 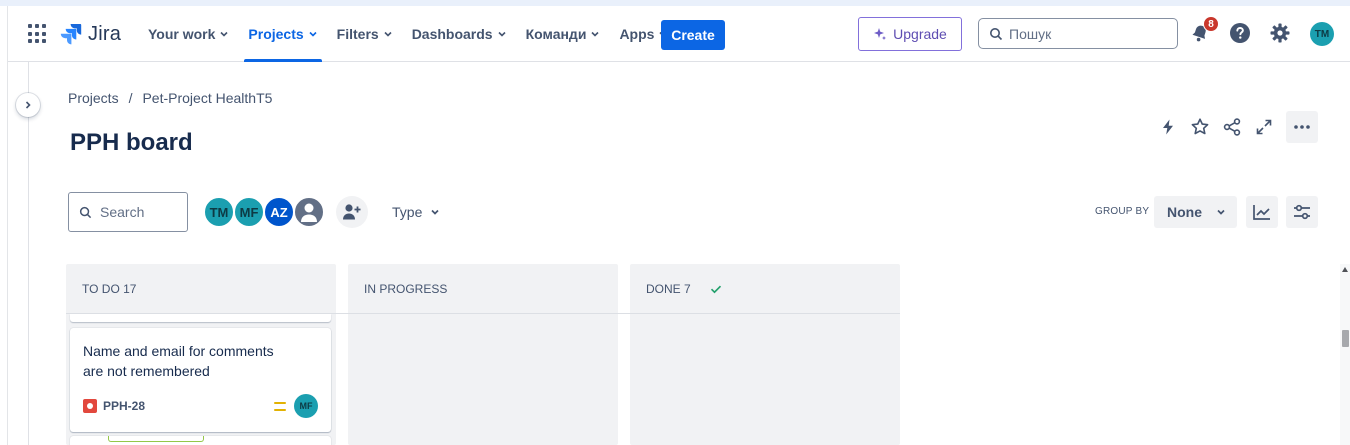 I want to click on column-header-todo: TO DO 17, so click(x=201, y=289).